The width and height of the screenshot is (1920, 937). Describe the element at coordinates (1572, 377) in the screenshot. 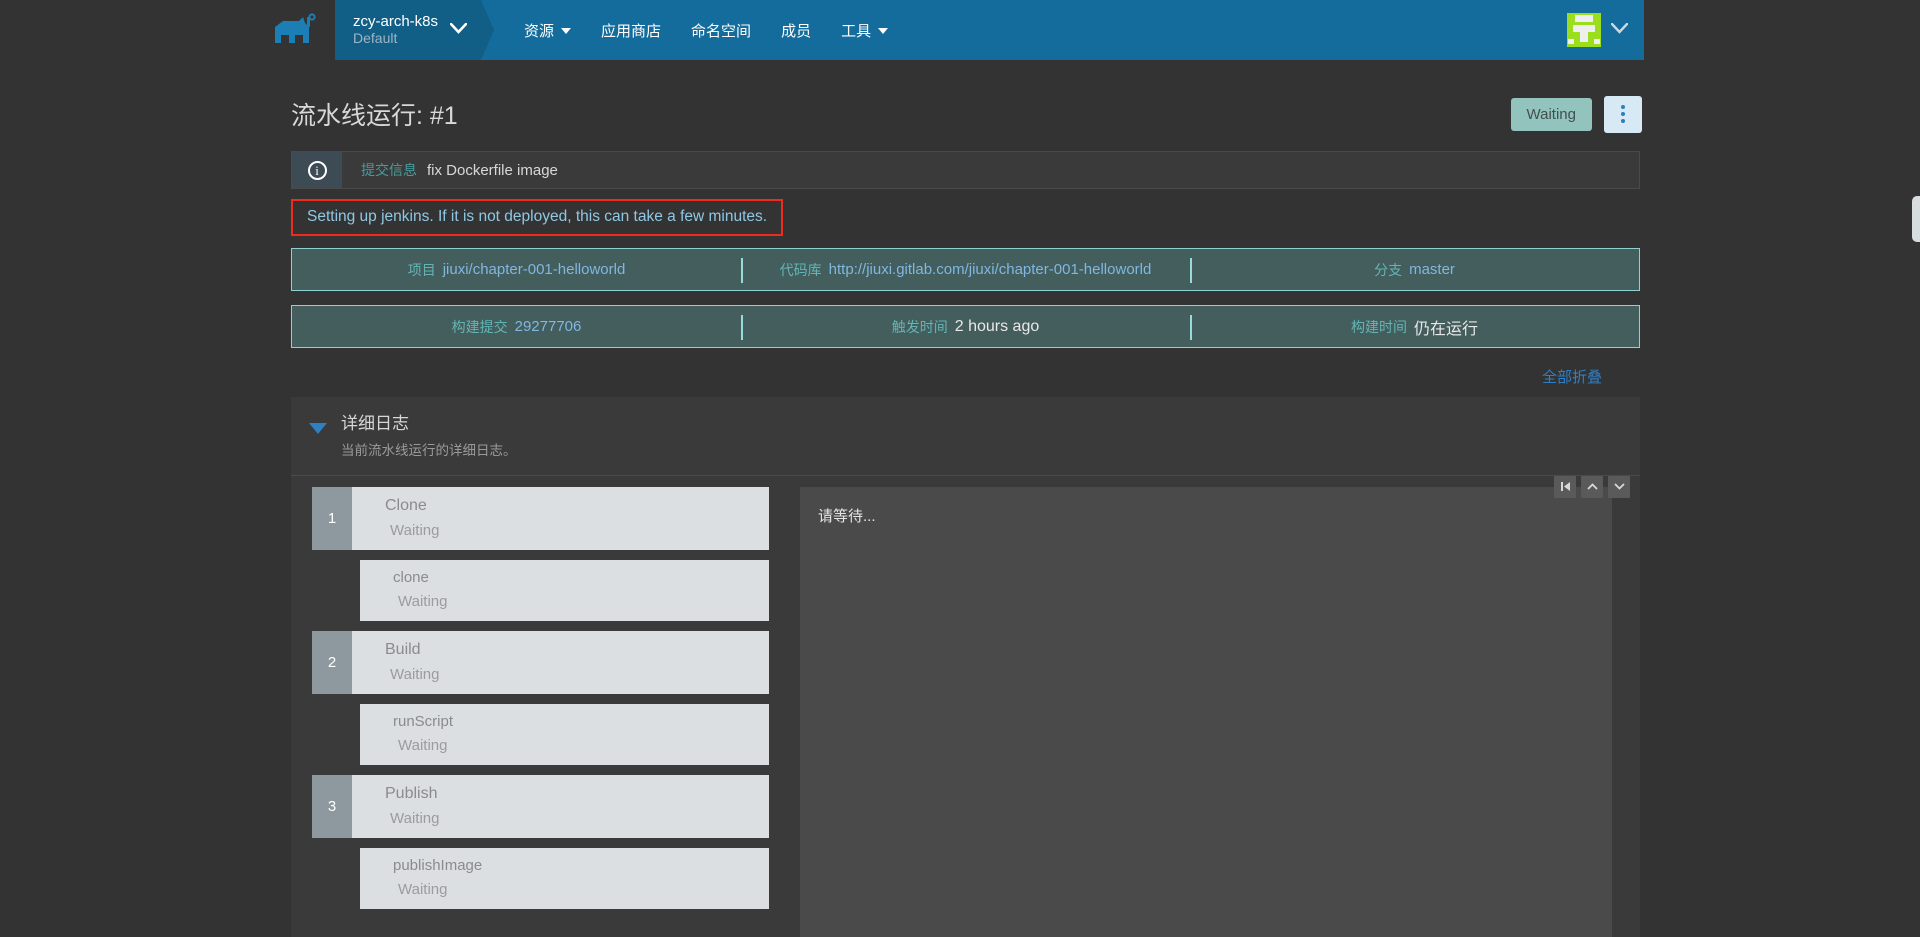

I see `collapse-all-link: 全部折叠` at that location.